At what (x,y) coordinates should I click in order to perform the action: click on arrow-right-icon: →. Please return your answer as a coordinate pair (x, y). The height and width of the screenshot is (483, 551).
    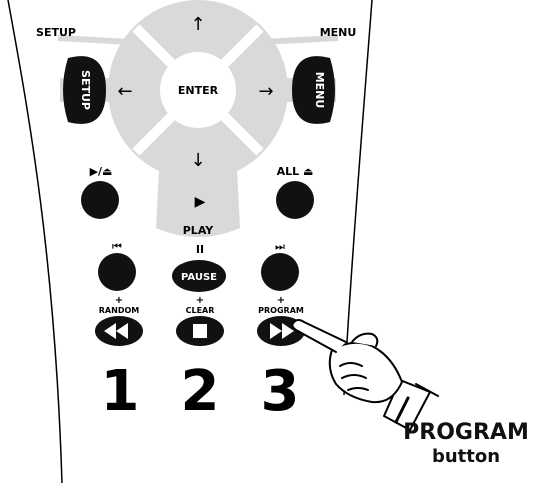
    Looking at the image, I should click on (265, 91).